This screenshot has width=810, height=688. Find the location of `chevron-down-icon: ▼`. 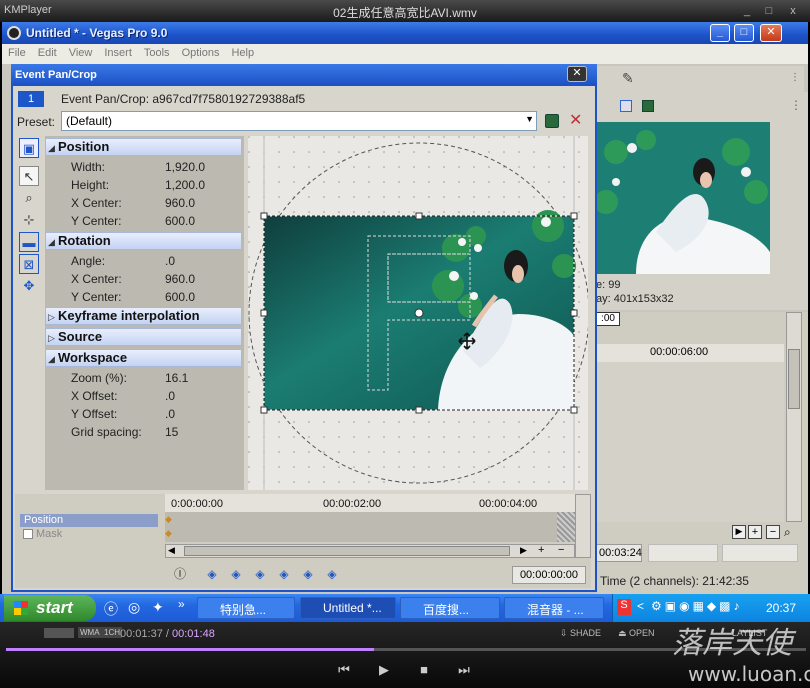

chevron-down-icon: ▼ is located at coordinates (529, 119).